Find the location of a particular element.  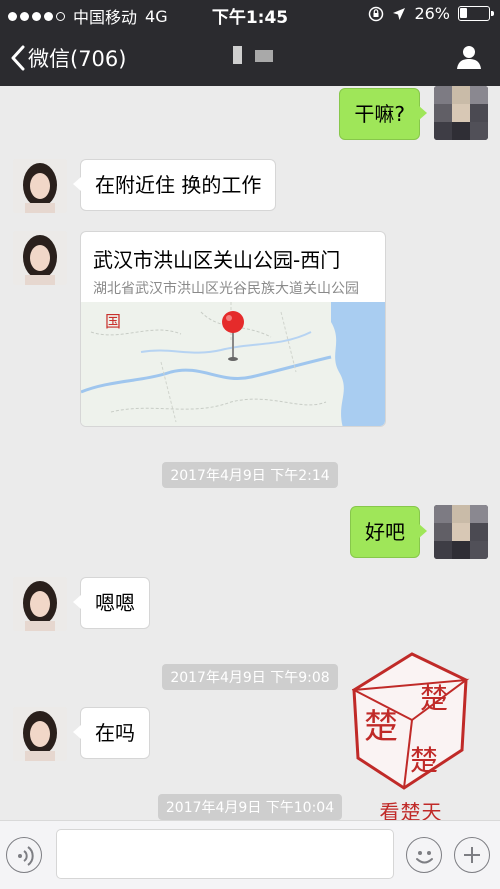

location-map-thumbnail: 国 is located at coordinates (233, 364).